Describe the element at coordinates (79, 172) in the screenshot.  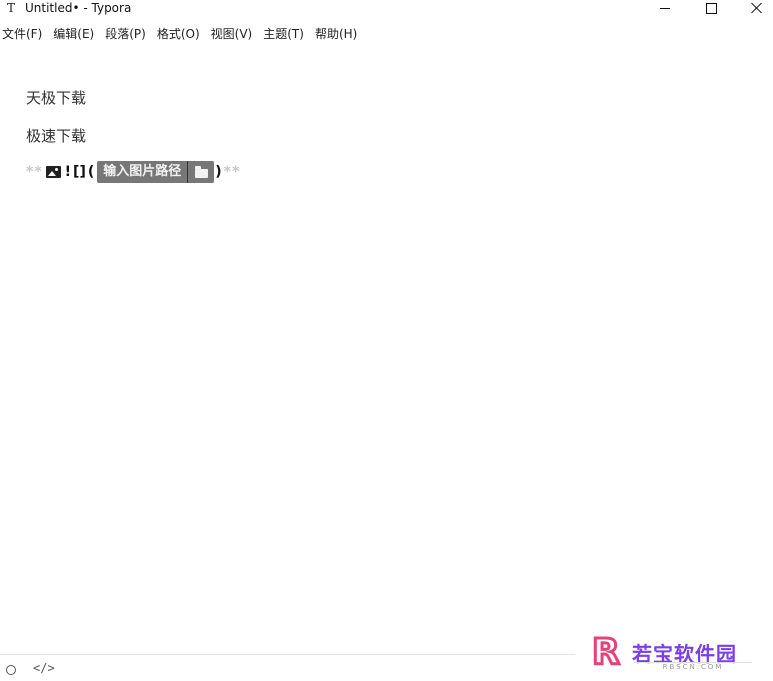
I see `alt-text-brackets: []` at that location.